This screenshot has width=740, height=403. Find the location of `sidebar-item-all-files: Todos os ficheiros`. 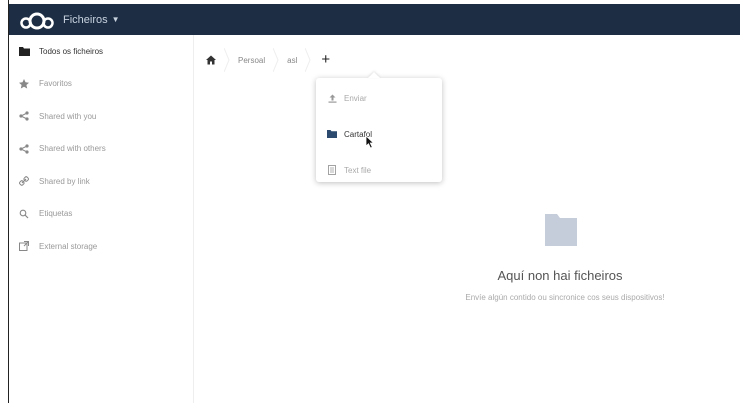

sidebar-item-all-files: Todos os ficheiros is located at coordinates (101, 51).